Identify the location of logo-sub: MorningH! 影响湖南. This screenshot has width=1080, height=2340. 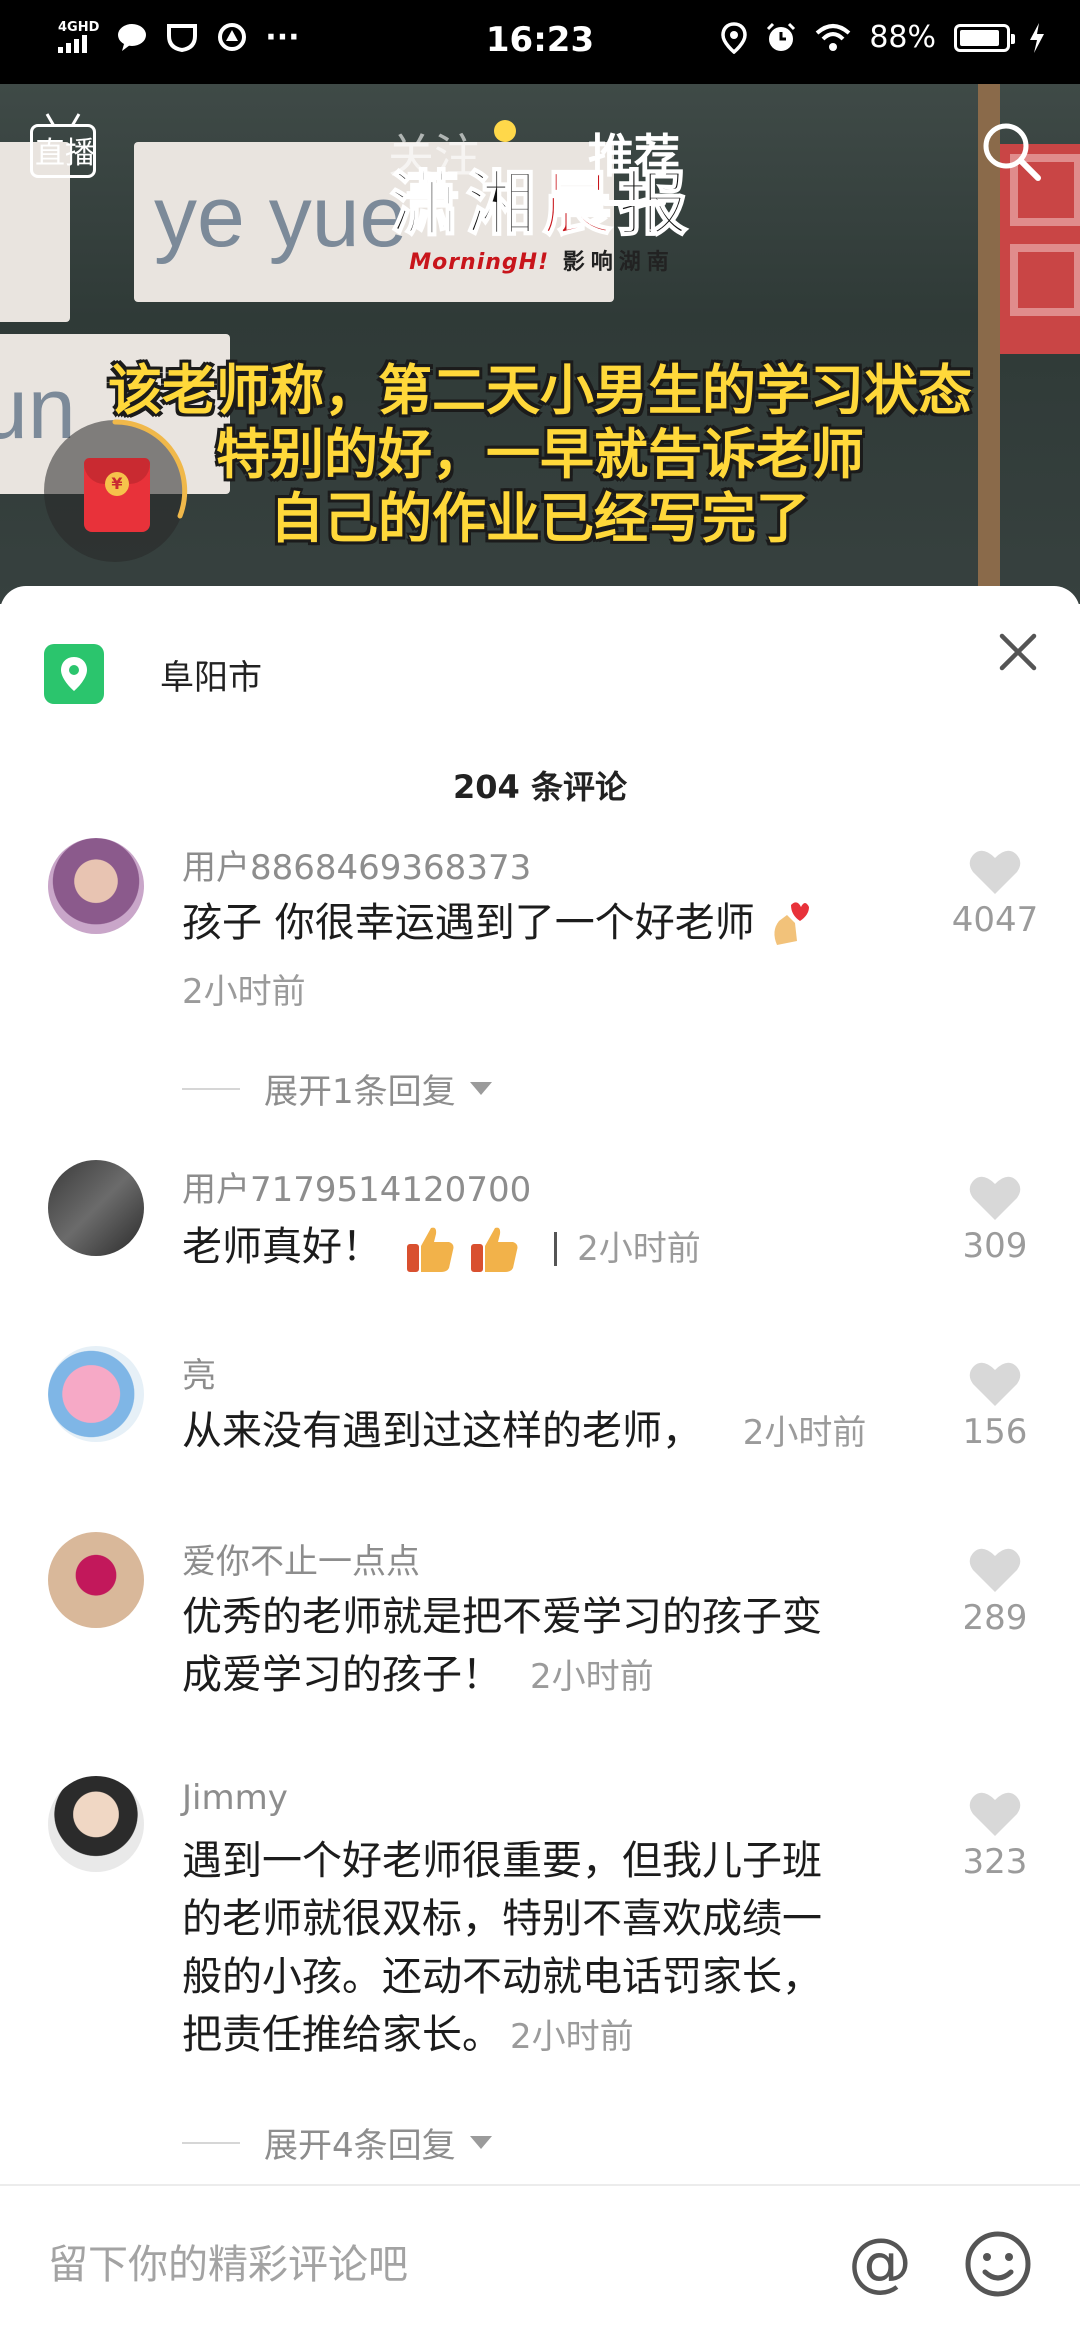
(542, 260).